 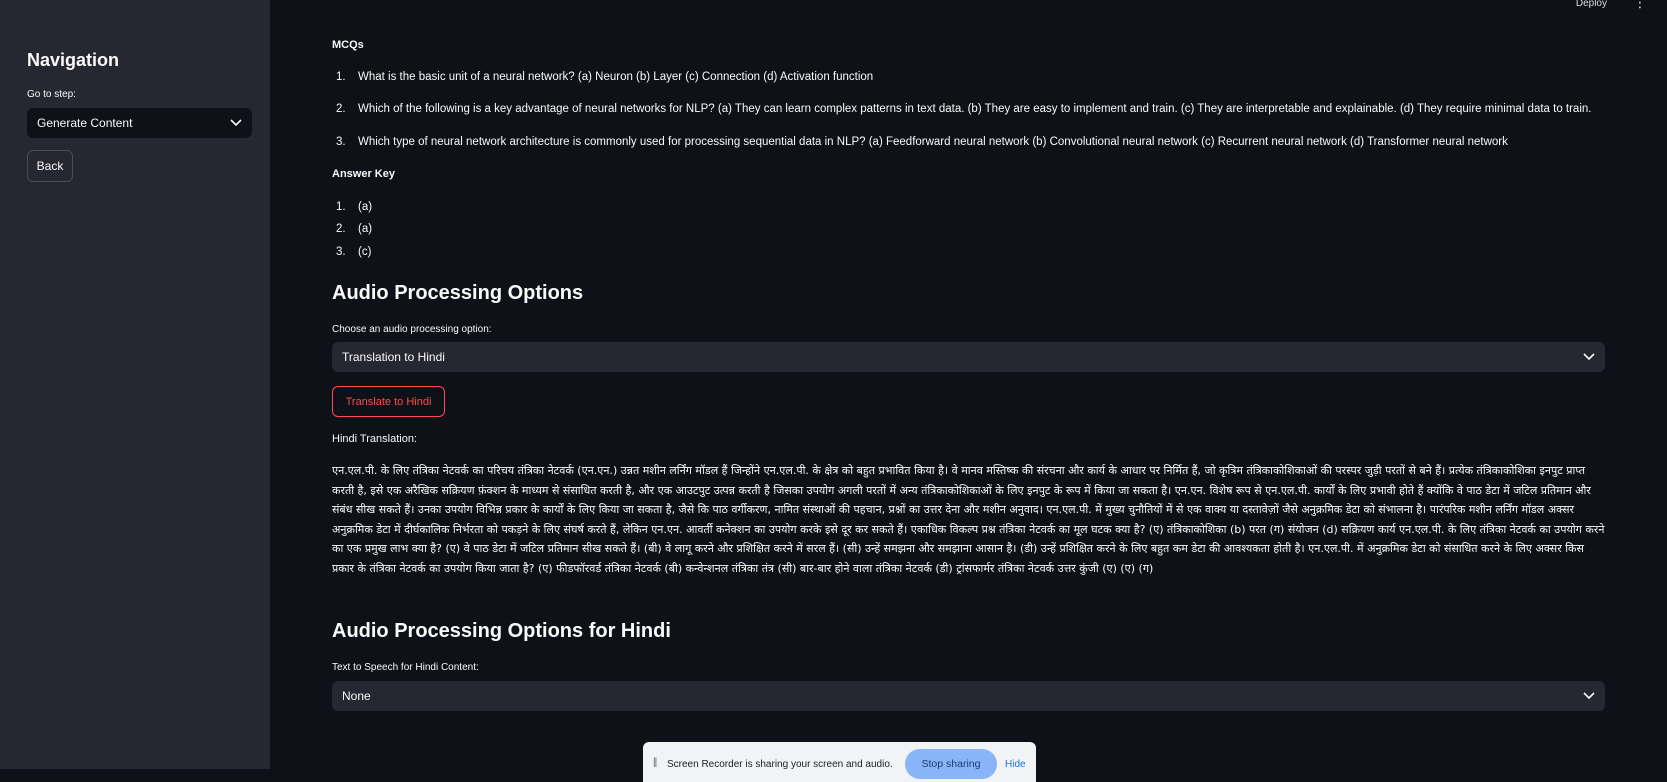 What do you see at coordinates (365, 252) in the screenshot?
I see `list-item-text: (c)` at bounding box center [365, 252].